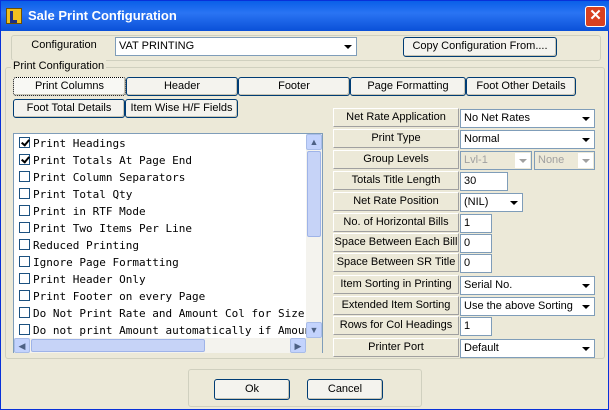 The width and height of the screenshot is (609, 410). What do you see at coordinates (64, 46) in the screenshot?
I see `configuration-label: Configuration` at bounding box center [64, 46].